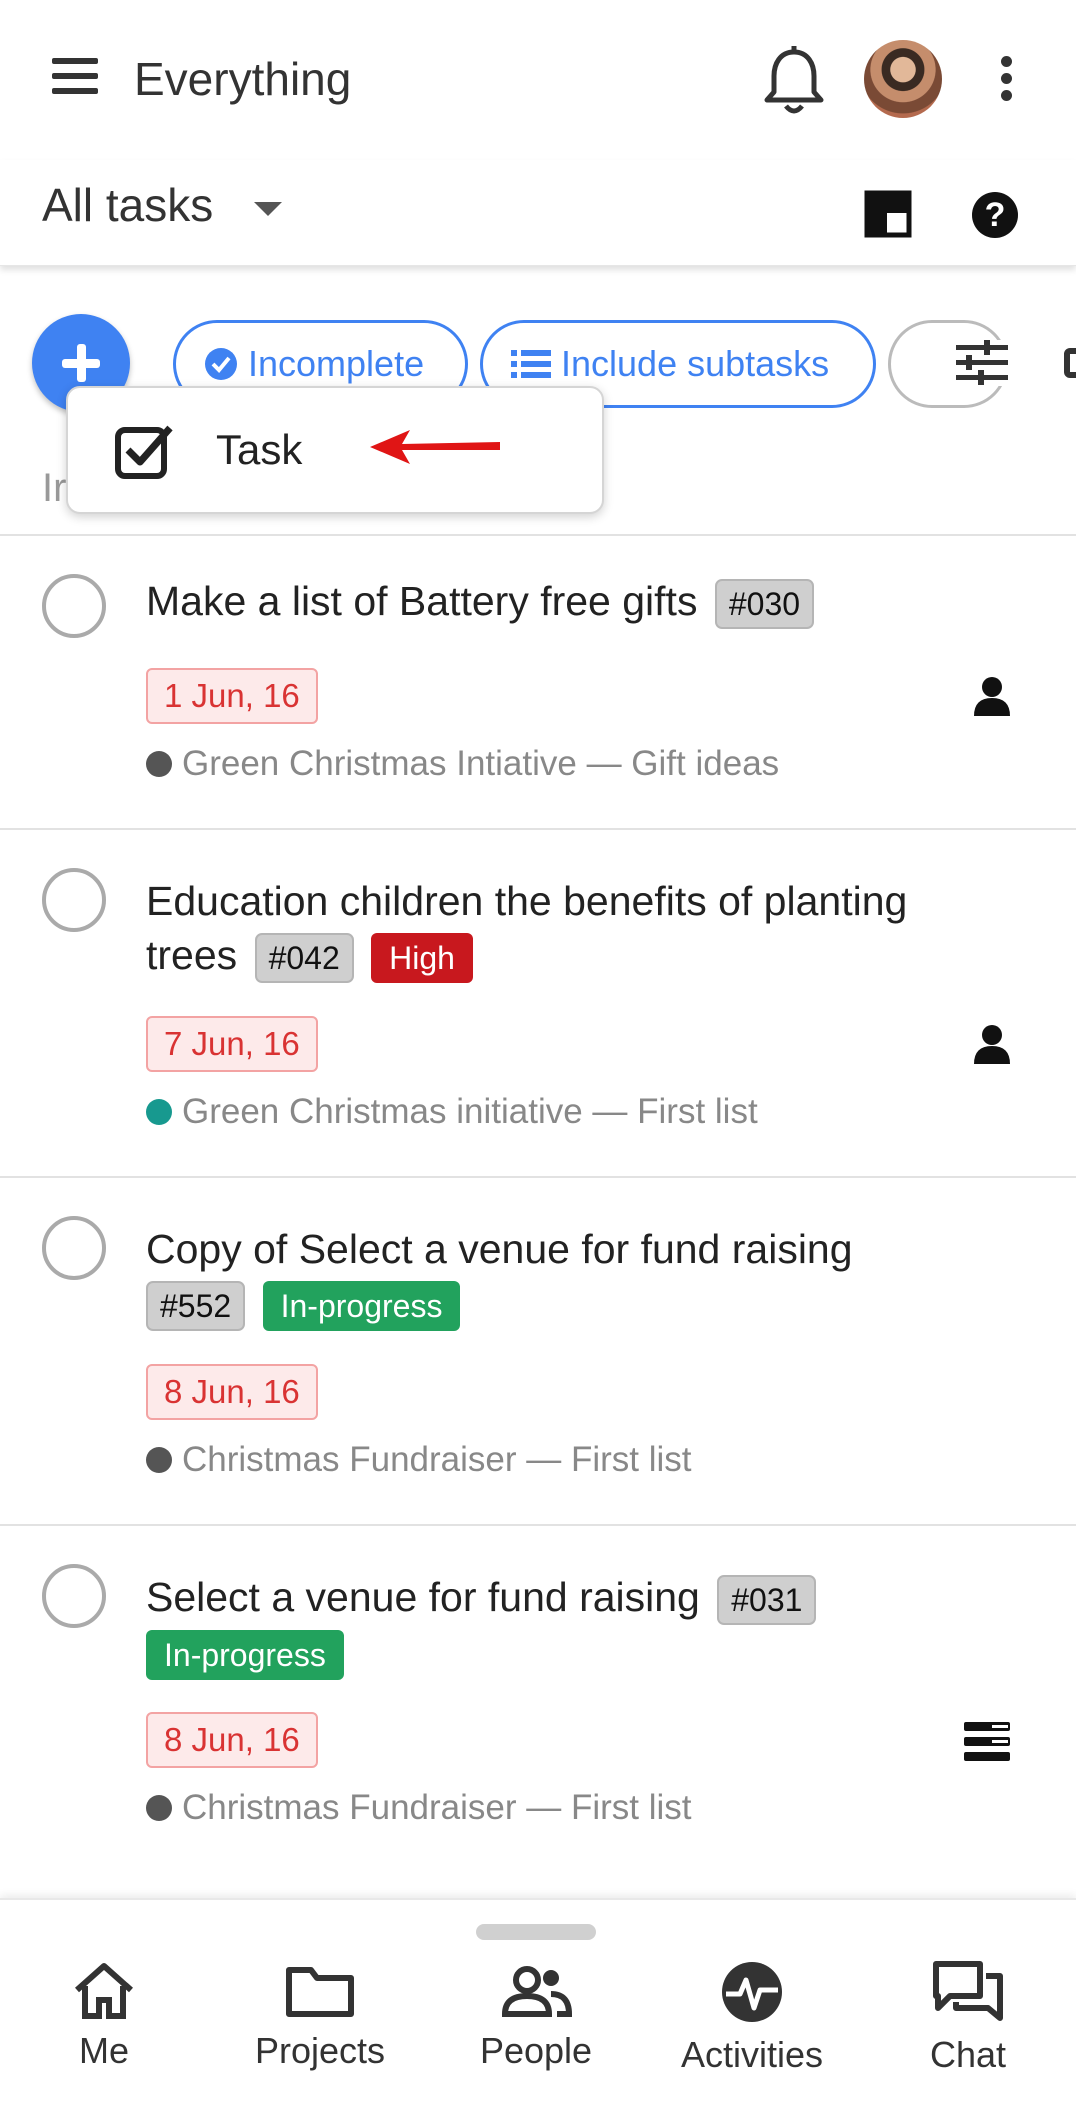  What do you see at coordinates (232, 696) in the screenshot?
I see `task-due-date: 1 Jun, 16` at bounding box center [232, 696].